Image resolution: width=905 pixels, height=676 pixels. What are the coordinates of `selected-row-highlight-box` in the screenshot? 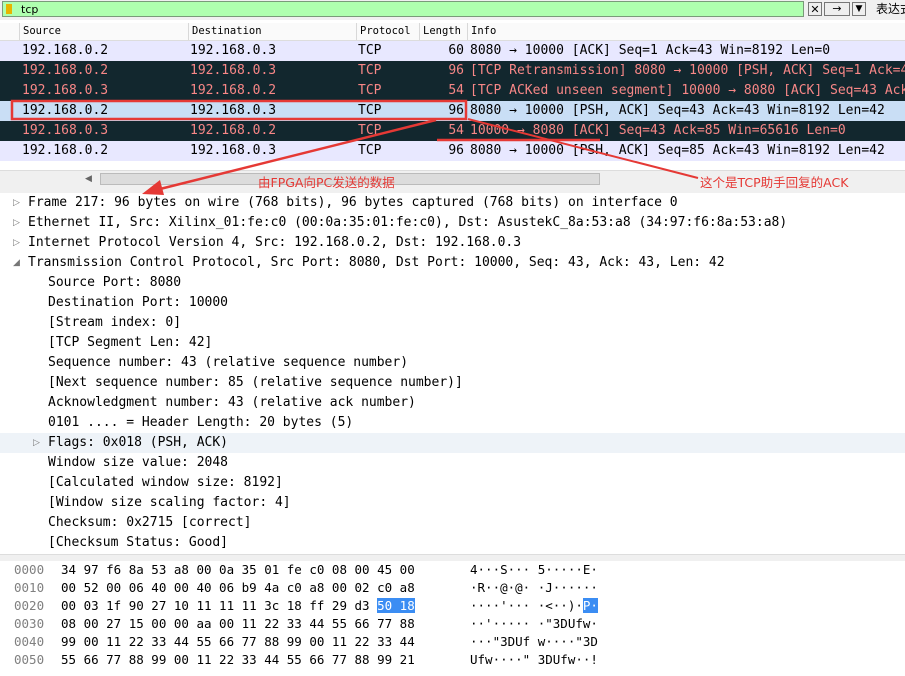 It's located at (239, 110).